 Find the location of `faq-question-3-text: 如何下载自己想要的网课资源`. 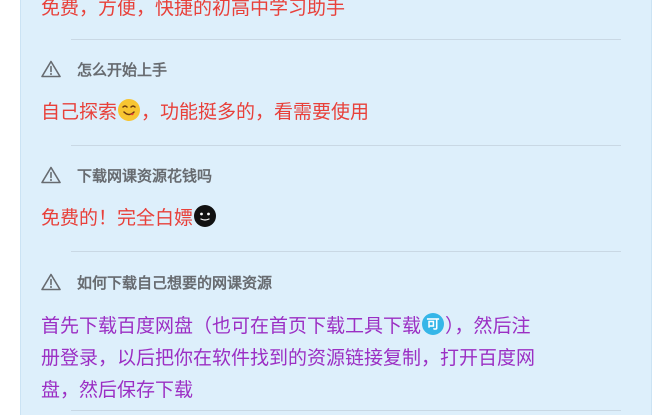

faq-question-3-text: 如何下载自己想要的网课资源 is located at coordinates (175, 282).